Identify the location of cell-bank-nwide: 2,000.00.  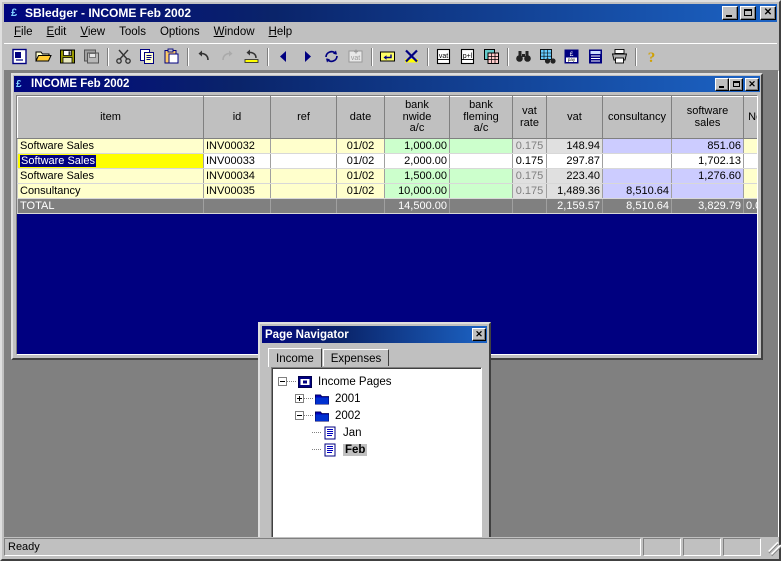
(417, 161).